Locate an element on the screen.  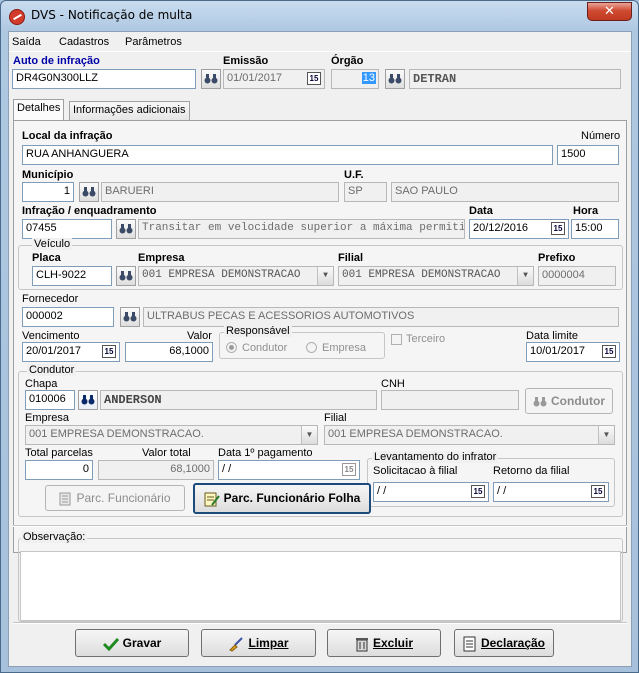
fornecedor-search-button is located at coordinates (130, 317).